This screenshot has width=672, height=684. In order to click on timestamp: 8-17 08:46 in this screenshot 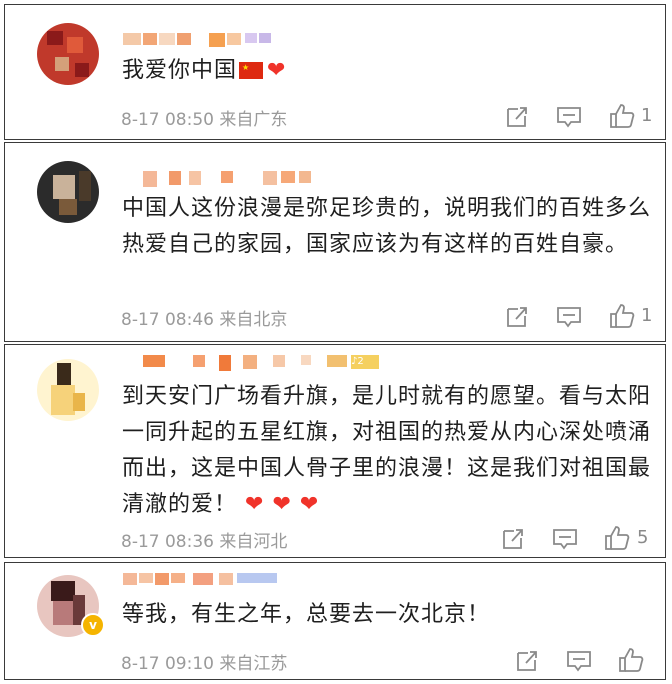, I will do `click(167, 320)`.